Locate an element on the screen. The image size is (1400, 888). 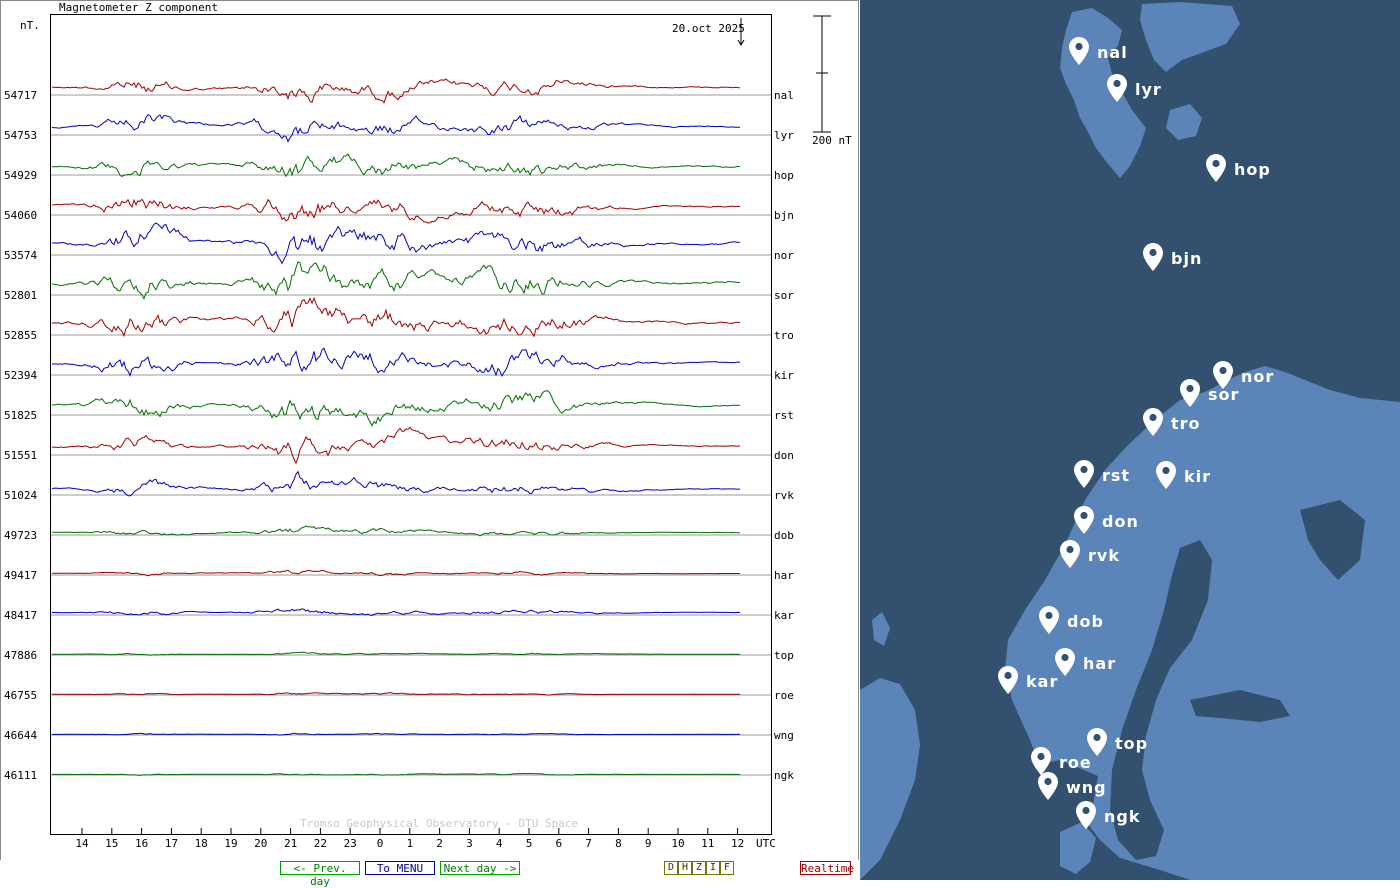
y-unit-label: nT. is located at coordinates (30, 25).